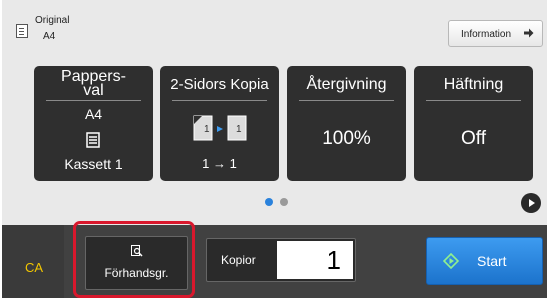  I want to click on tile-paper-title-2: val, so click(93, 90).